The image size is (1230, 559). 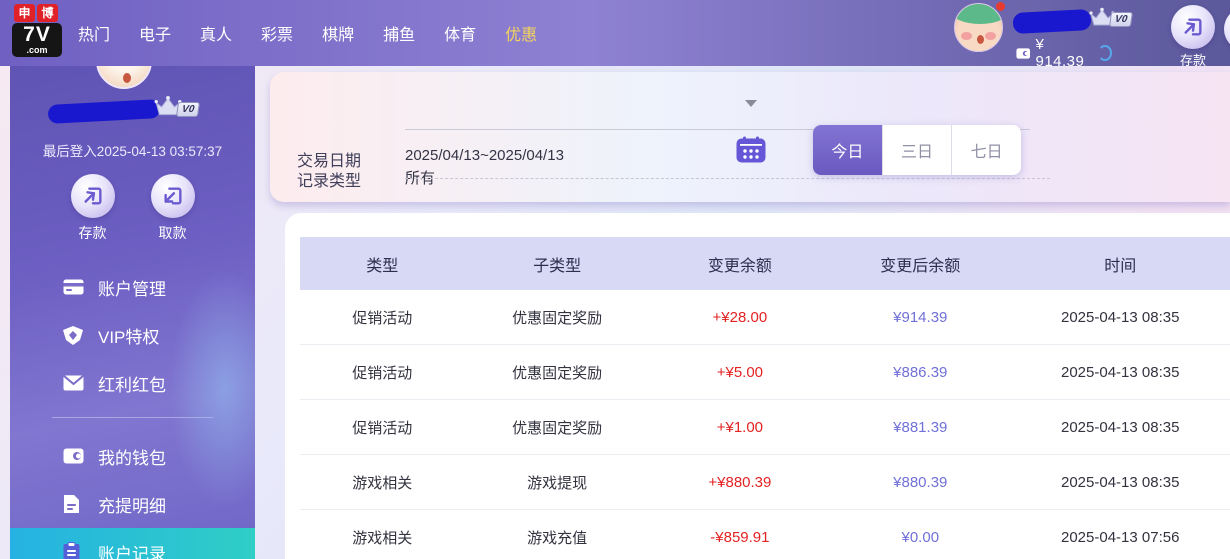 I want to click on cell-subtype: 游戏充值, so click(x=557, y=538).